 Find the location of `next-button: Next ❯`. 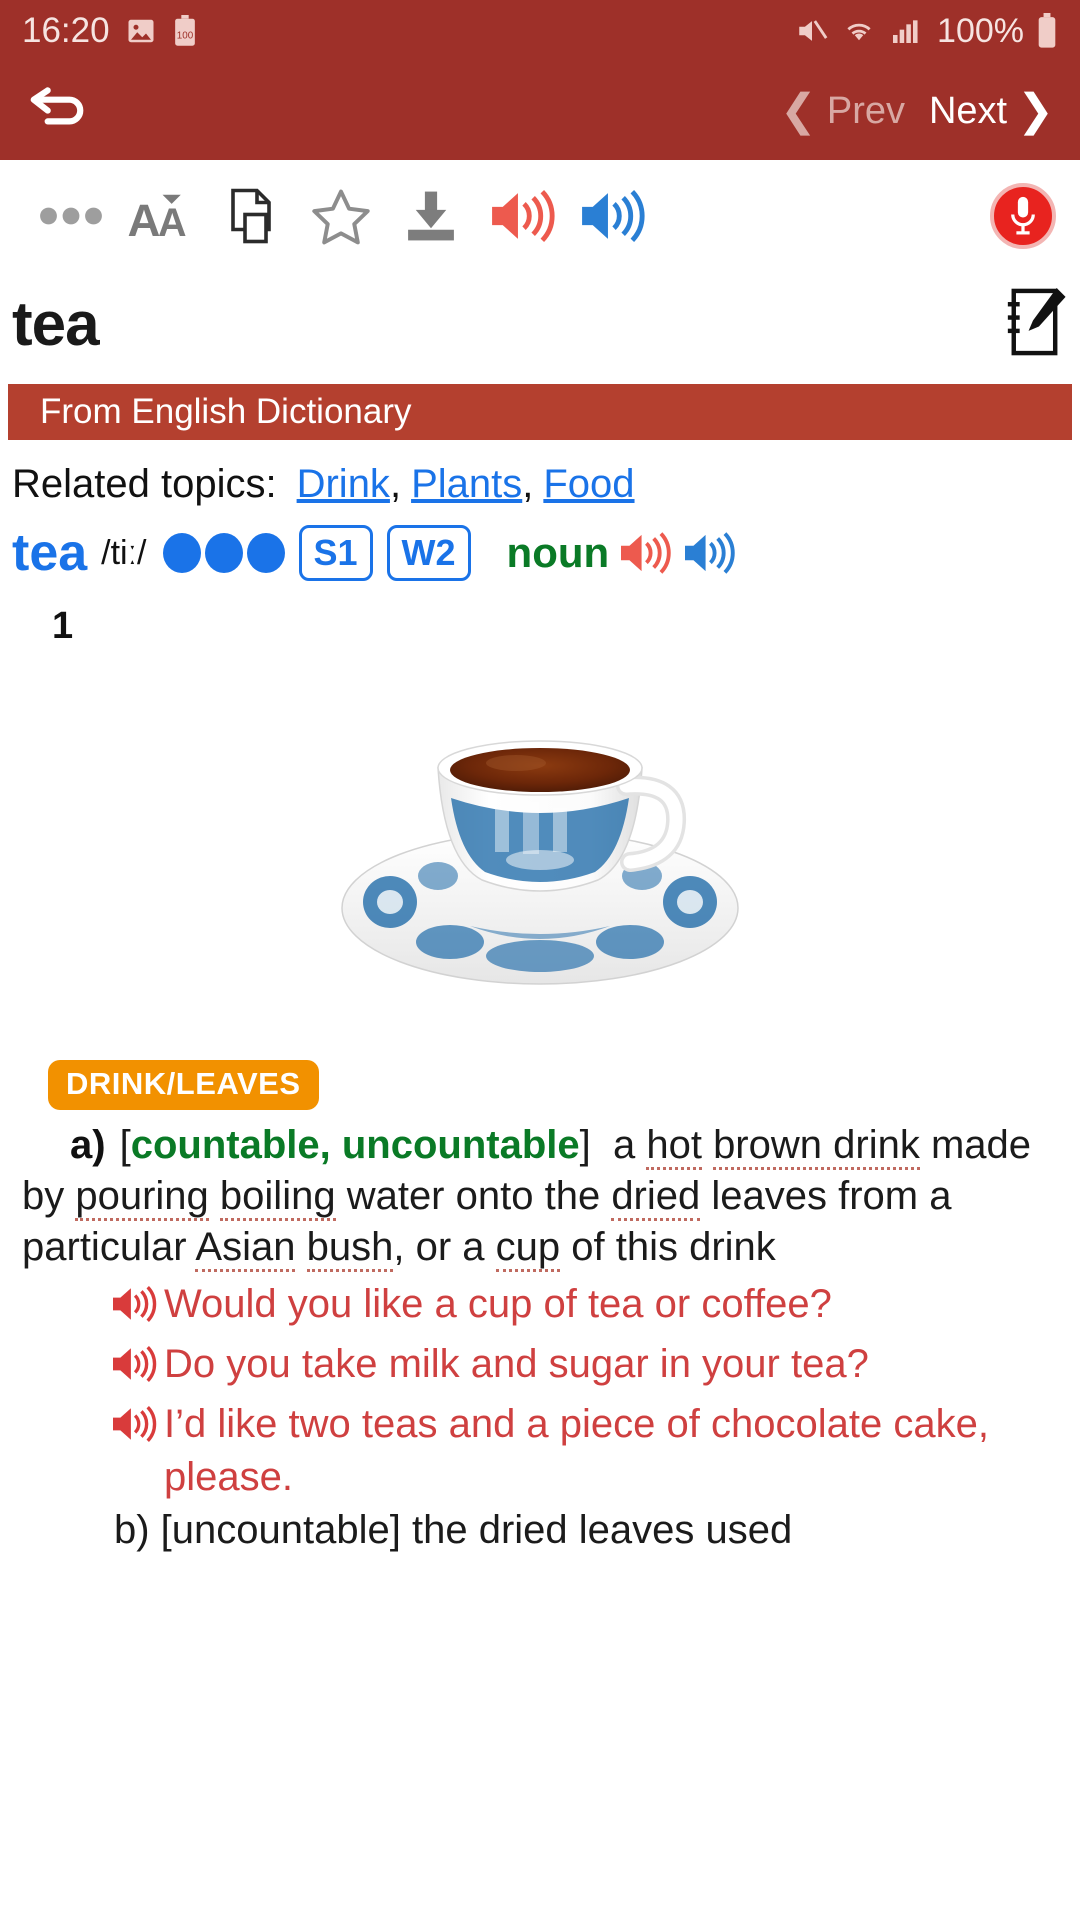

next-button: Next ❯ is located at coordinates (991, 111).